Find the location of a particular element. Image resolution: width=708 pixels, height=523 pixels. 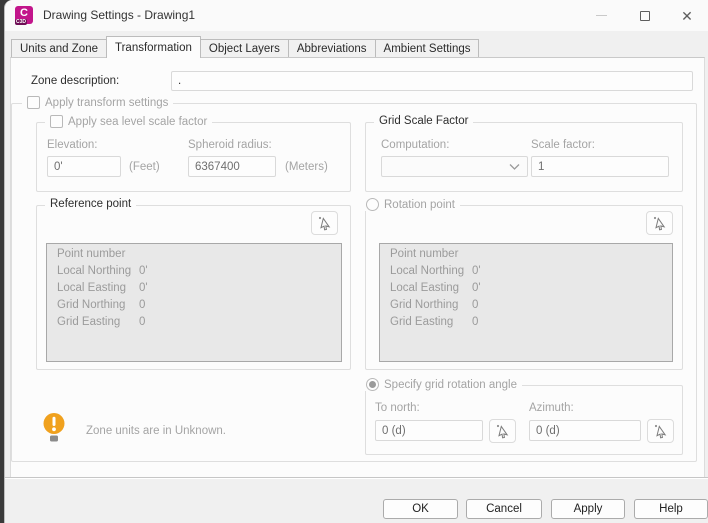

title-bar: C C3D Drawing Settings - Drawing1 ✕ is located at coordinates (356, 15).